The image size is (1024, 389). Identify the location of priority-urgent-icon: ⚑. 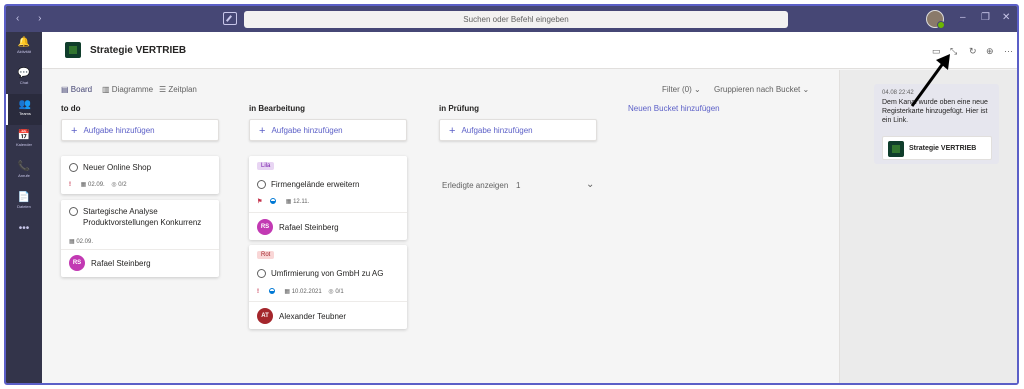
(260, 202).